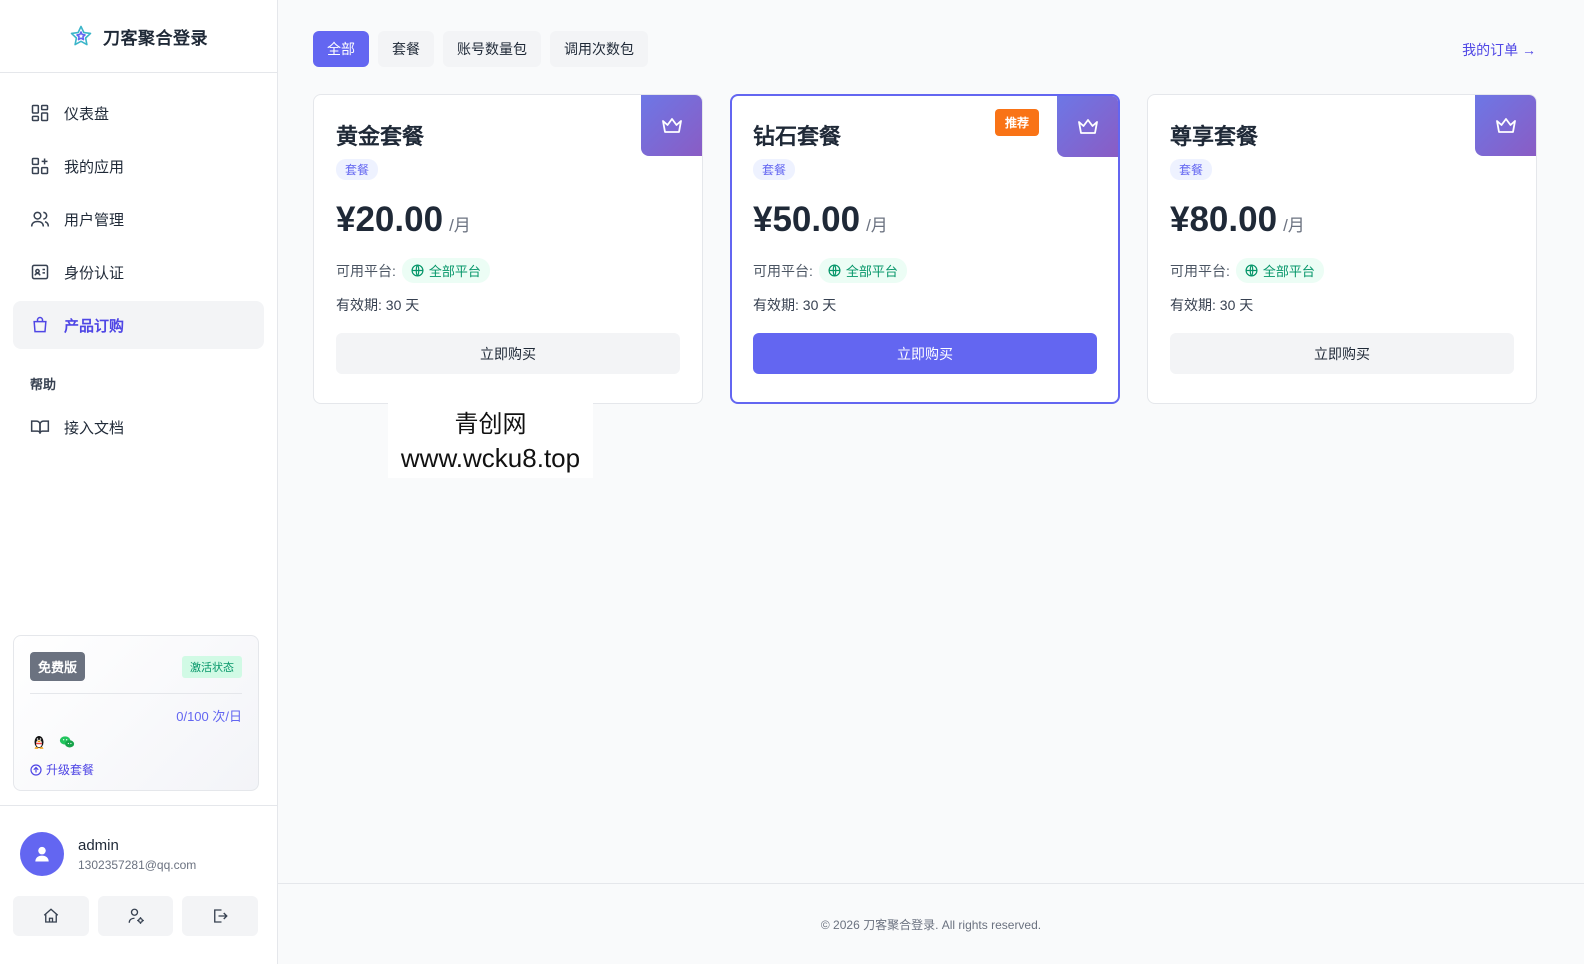 This screenshot has height=964, width=1584. Describe the element at coordinates (87, 114) in the screenshot. I see `sidebar-item-label: 仪表盘` at that location.